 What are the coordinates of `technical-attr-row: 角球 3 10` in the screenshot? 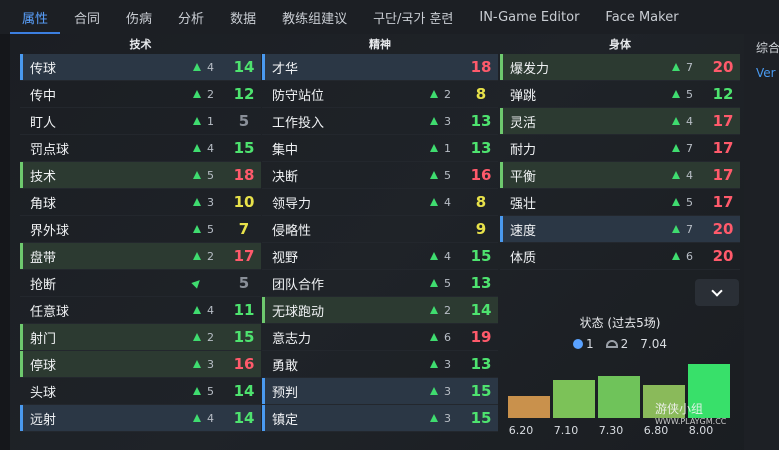 It's located at (140, 202).